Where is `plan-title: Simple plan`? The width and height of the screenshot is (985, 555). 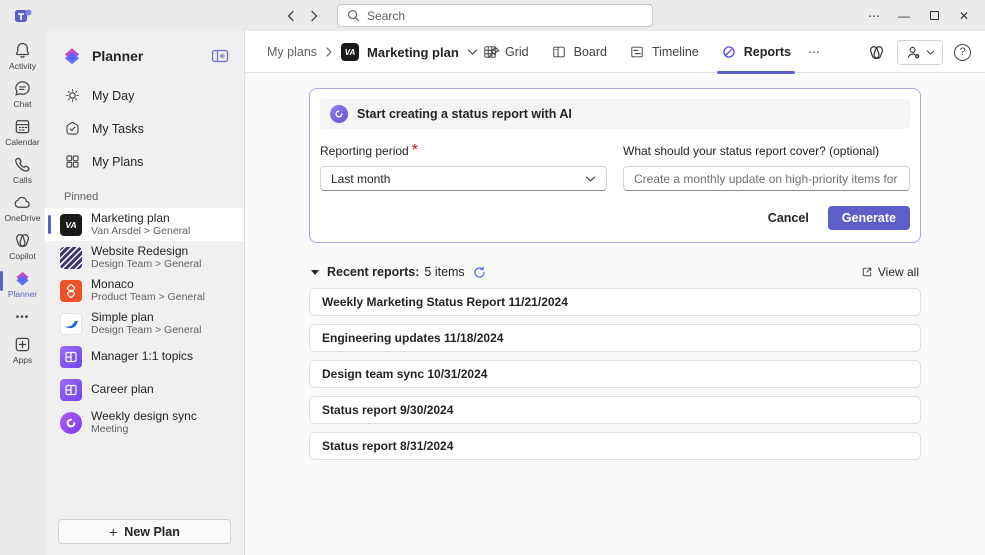
plan-title: Simple plan is located at coordinates (122, 317).